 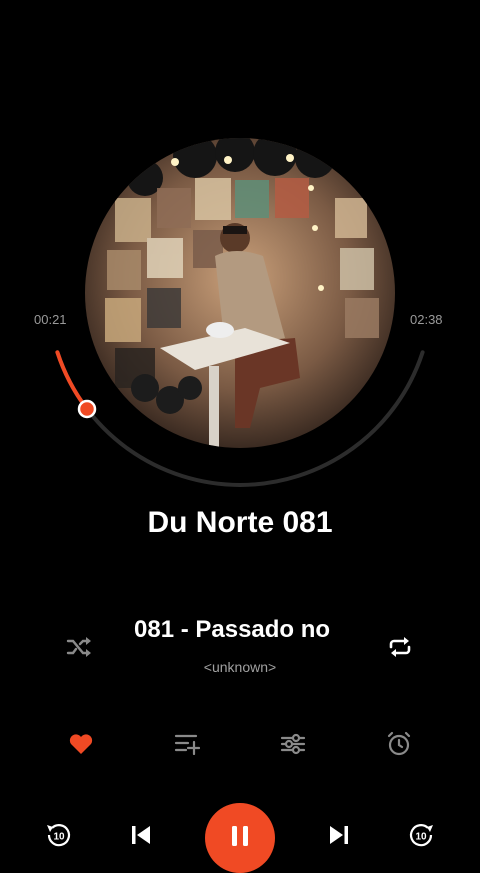 I want to click on alarm-clock-icon, so click(x=399, y=743).